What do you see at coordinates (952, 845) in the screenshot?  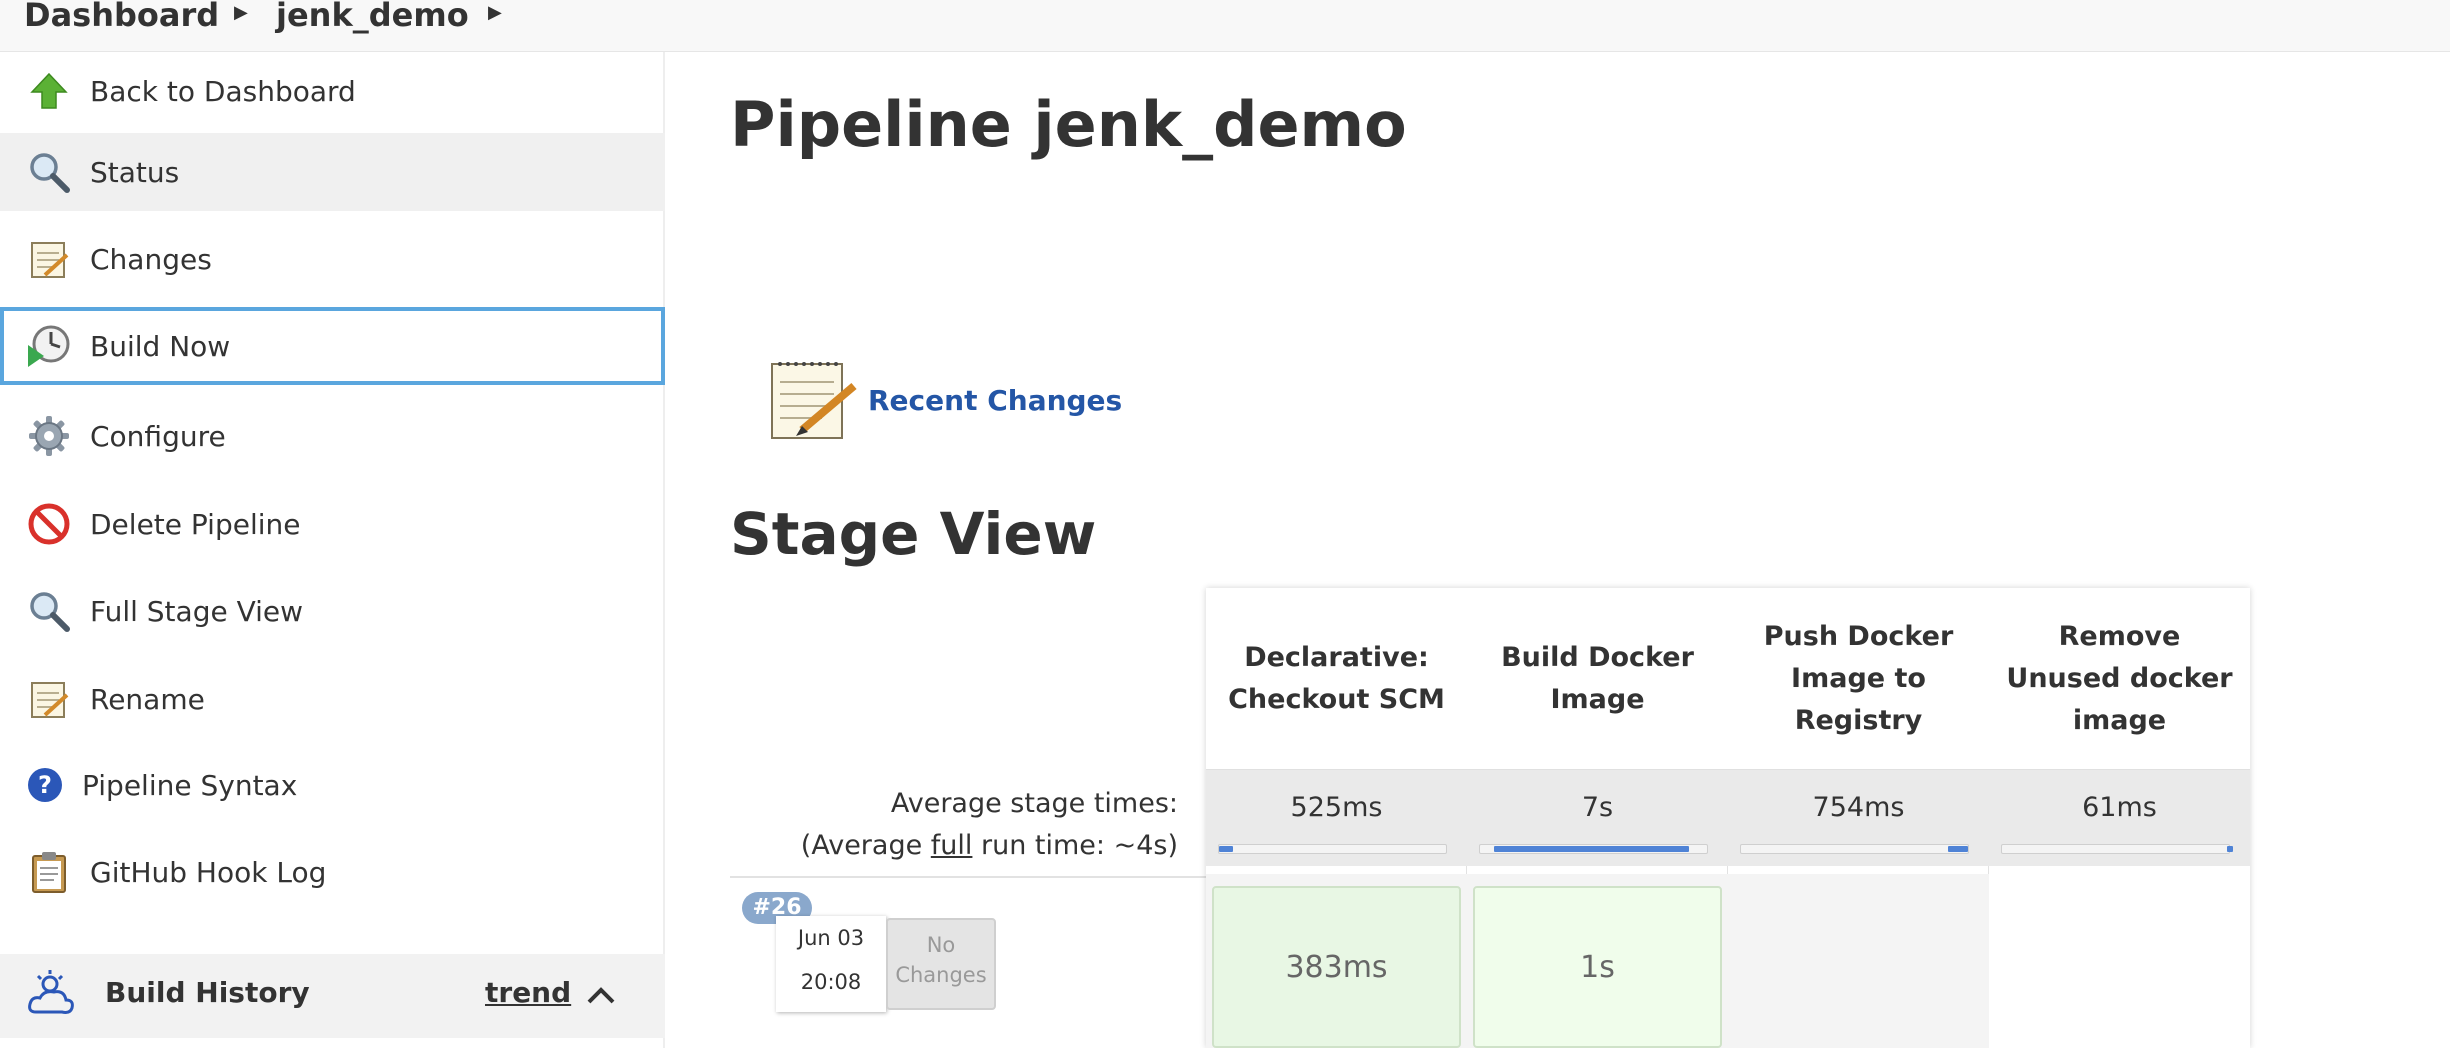 I see `full-run-link: full` at bounding box center [952, 845].